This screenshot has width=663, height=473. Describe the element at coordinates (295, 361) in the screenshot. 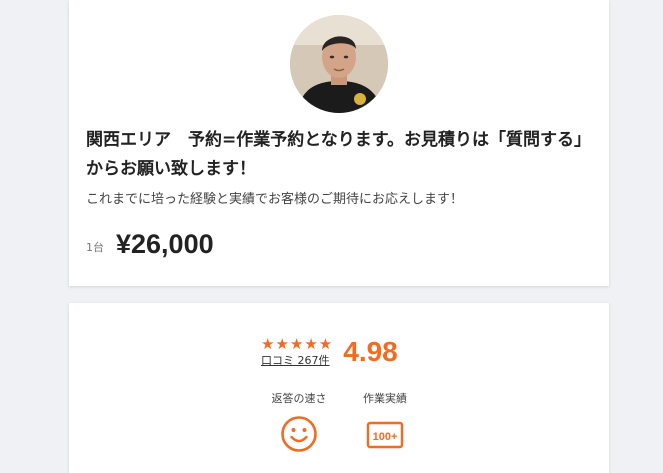

I see `reviews-link: 口コミ 267件` at that location.